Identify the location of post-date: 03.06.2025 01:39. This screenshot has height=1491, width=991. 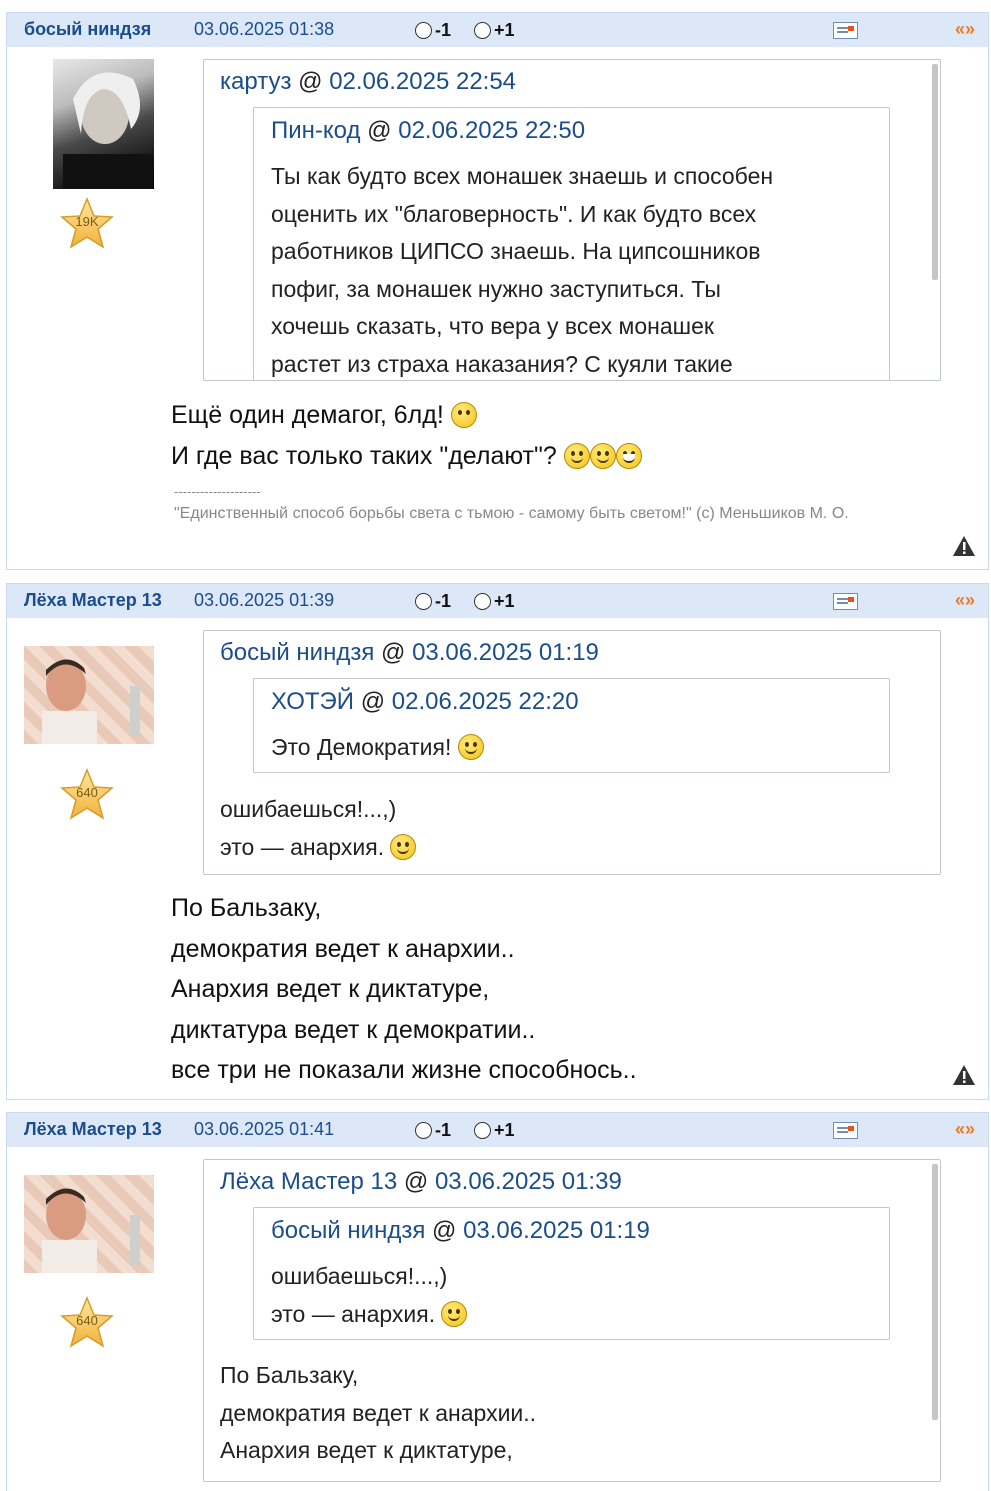
(264, 600).